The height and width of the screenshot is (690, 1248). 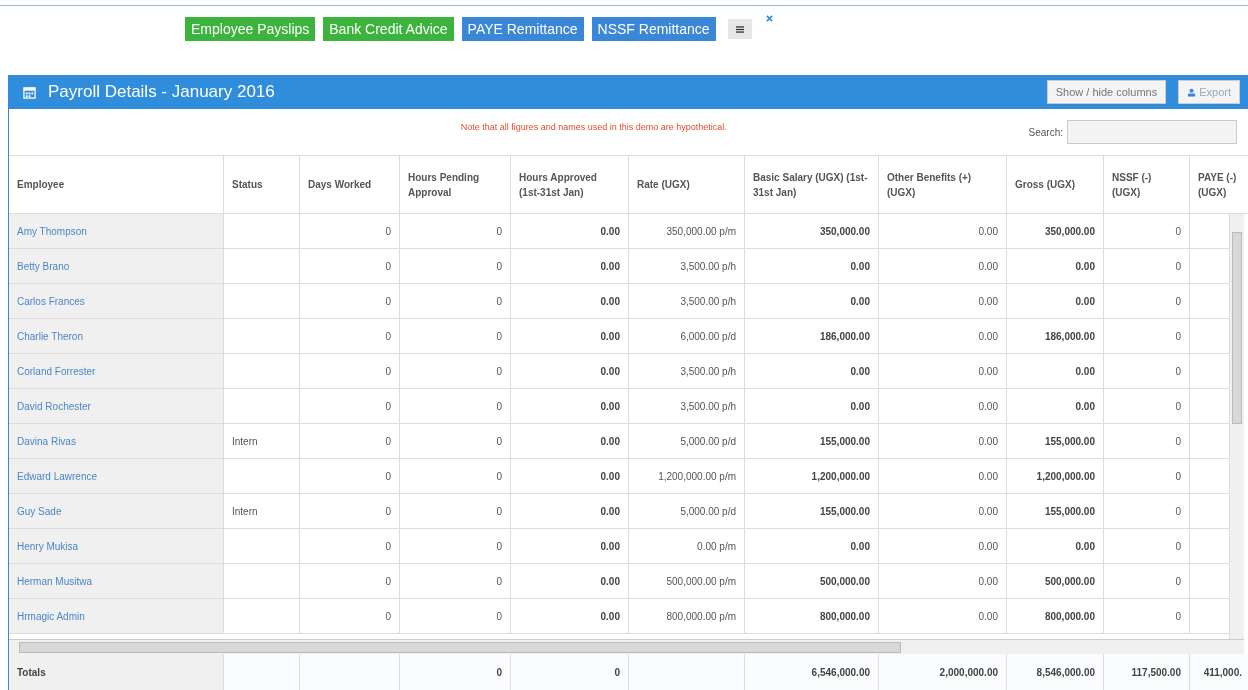 I want to click on table-cell: 800,000.00, so click(x=844, y=616).